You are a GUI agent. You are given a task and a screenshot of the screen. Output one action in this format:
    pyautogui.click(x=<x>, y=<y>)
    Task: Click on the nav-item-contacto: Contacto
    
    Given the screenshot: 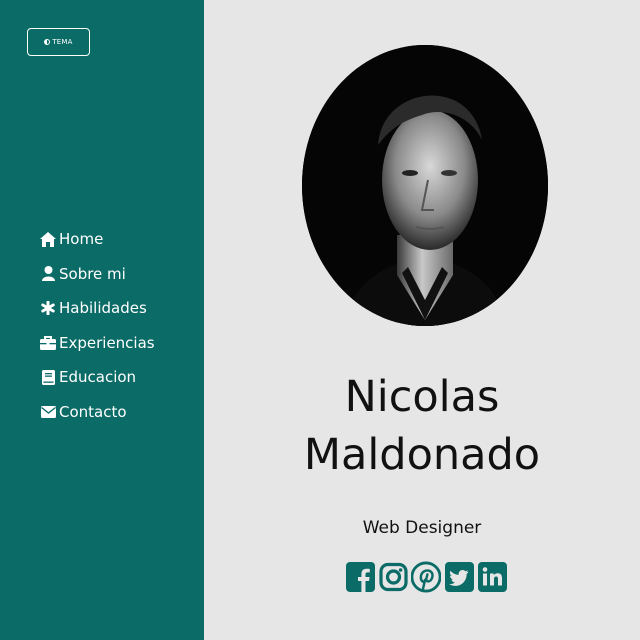 What is the action you would take?
    pyautogui.click(x=97, y=412)
    